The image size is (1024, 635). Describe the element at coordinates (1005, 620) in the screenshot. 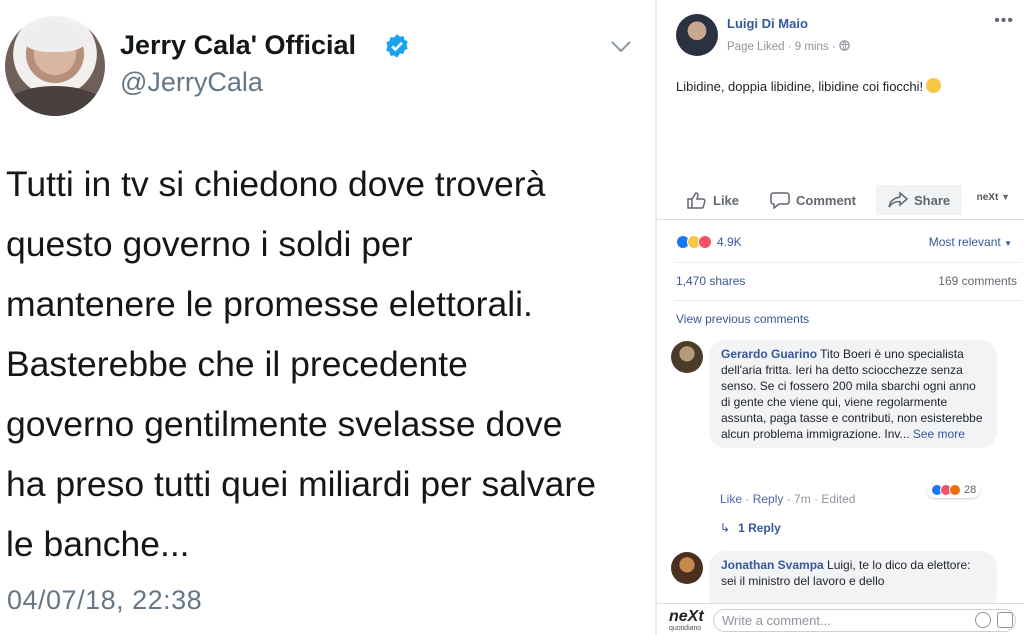

I see `camera-icon` at that location.